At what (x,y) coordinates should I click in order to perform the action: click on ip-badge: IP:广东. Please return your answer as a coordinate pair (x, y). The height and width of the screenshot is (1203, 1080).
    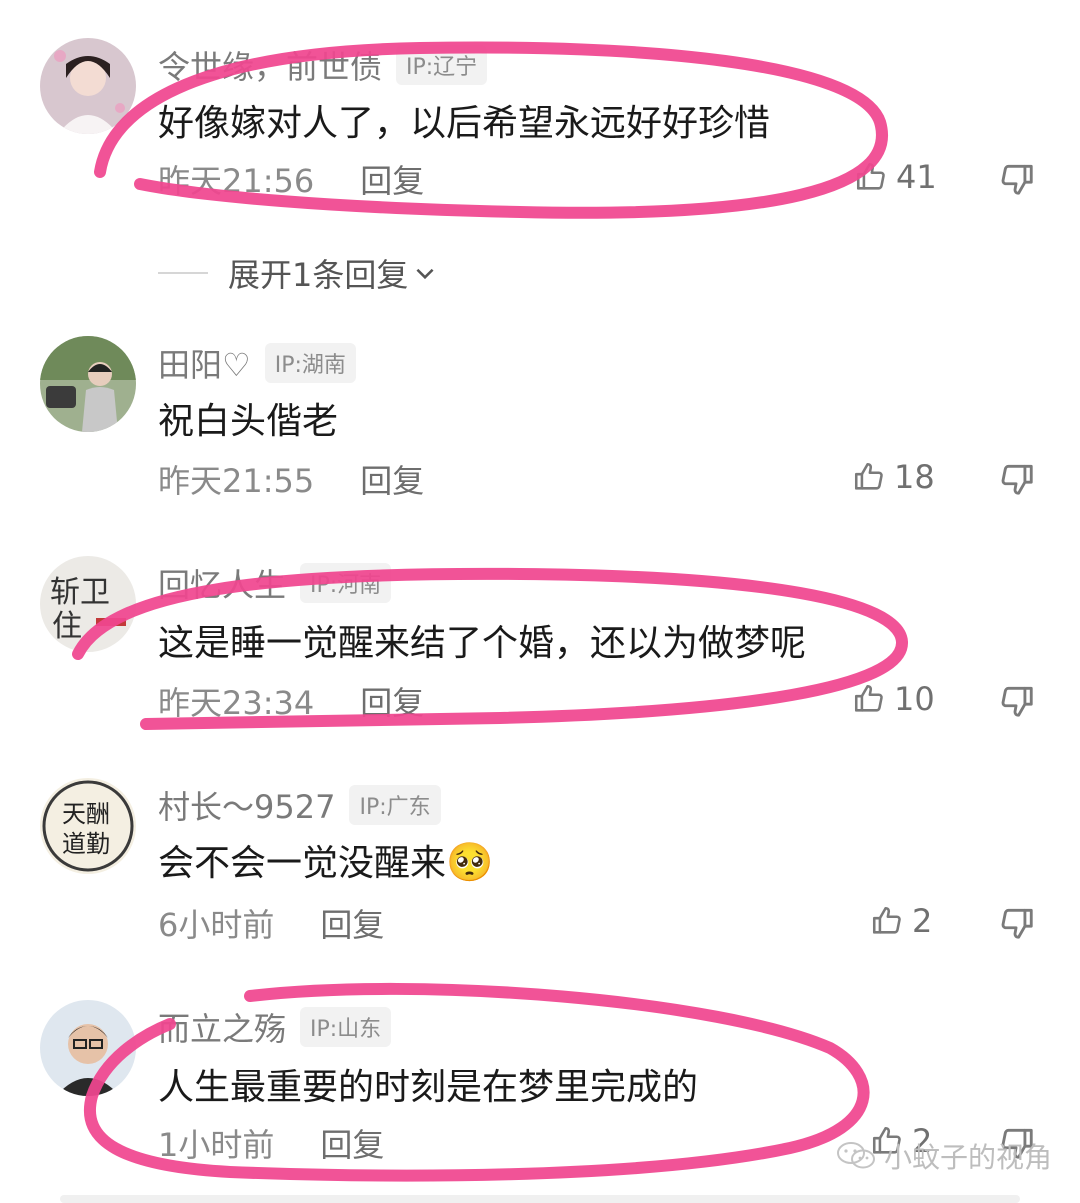
    Looking at the image, I should click on (395, 805).